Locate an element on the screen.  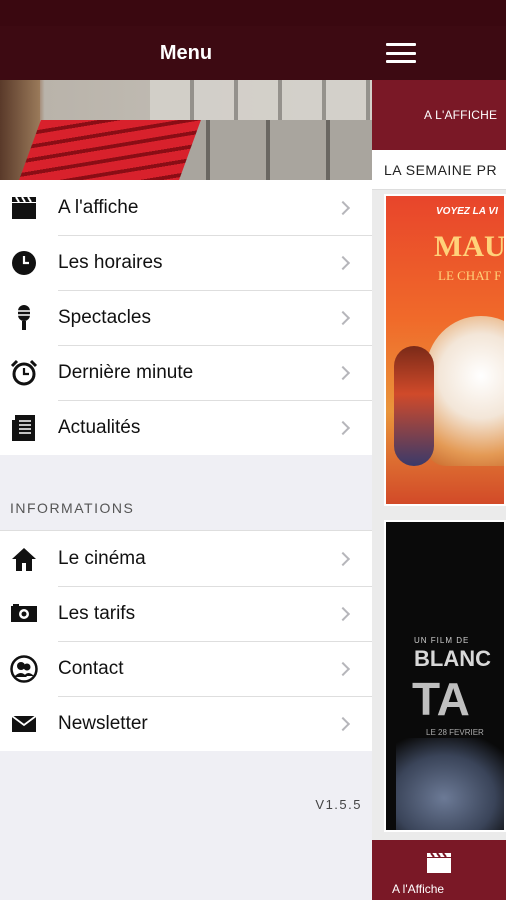
section-heading-informations: INFORMATIONS is located at coordinates (186, 493).